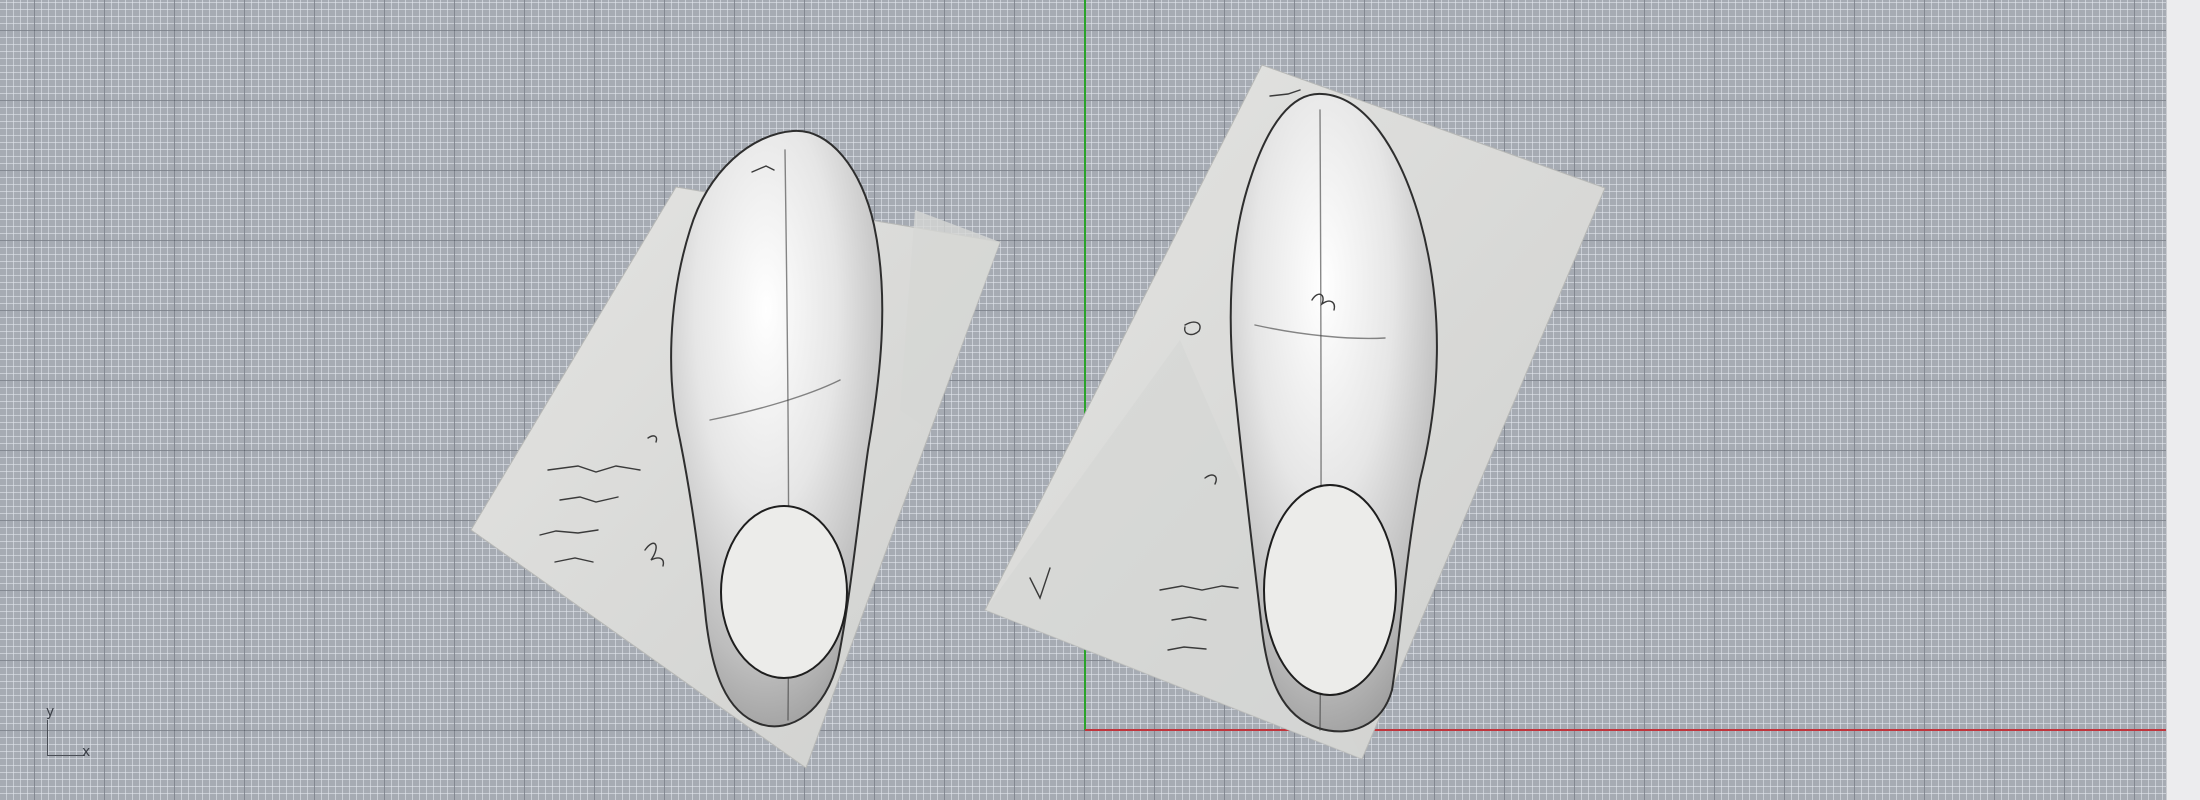 This screenshot has width=2200, height=800. What do you see at coordinates (1330, 590) in the screenshot?
I see `right-heel-opening` at bounding box center [1330, 590].